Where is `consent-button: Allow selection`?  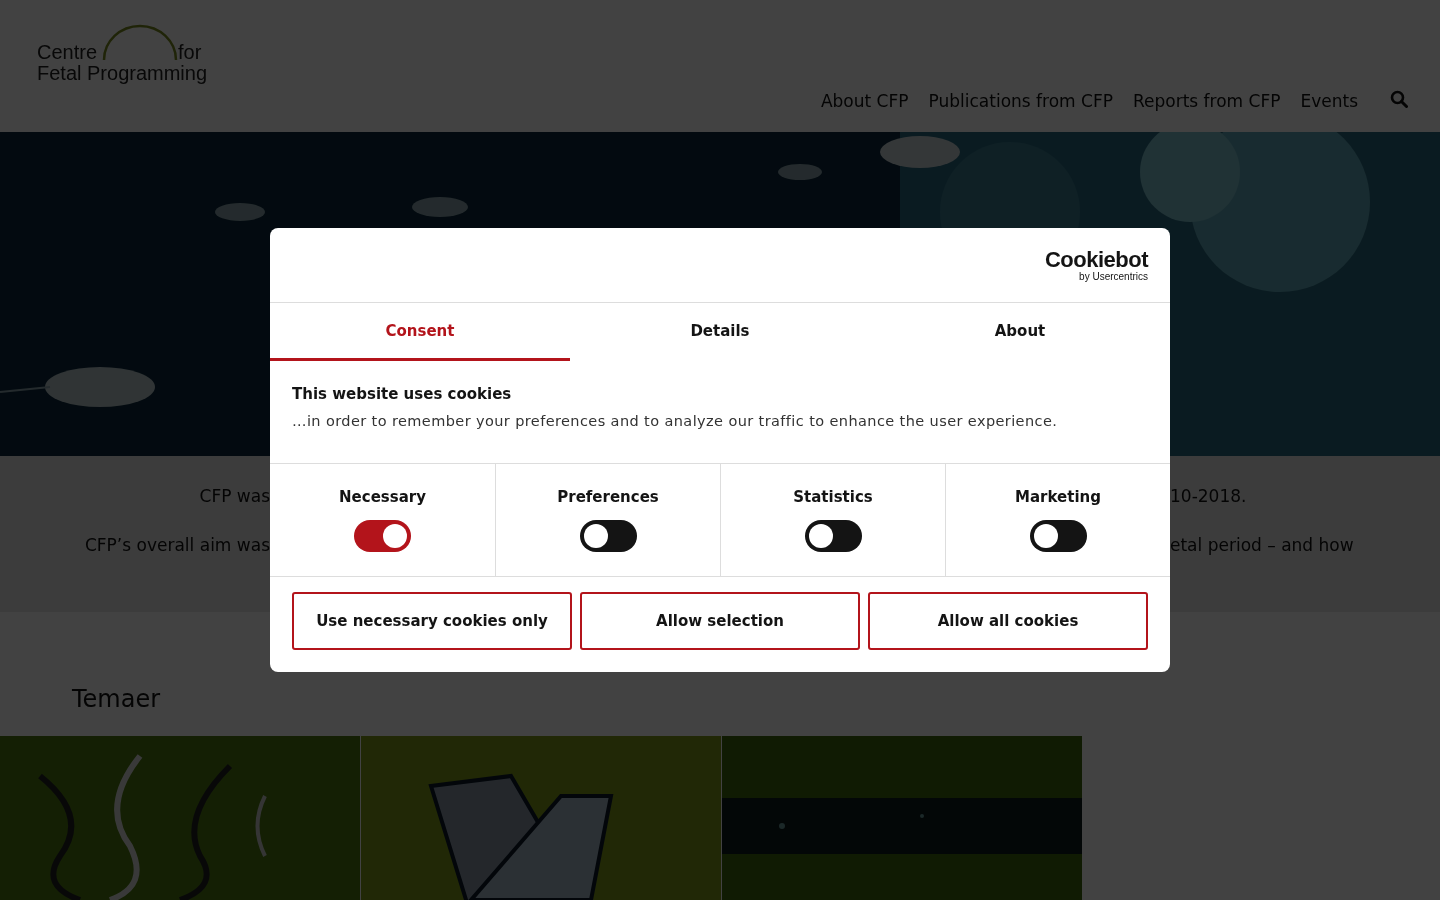 consent-button: Allow selection is located at coordinates (720, 621).